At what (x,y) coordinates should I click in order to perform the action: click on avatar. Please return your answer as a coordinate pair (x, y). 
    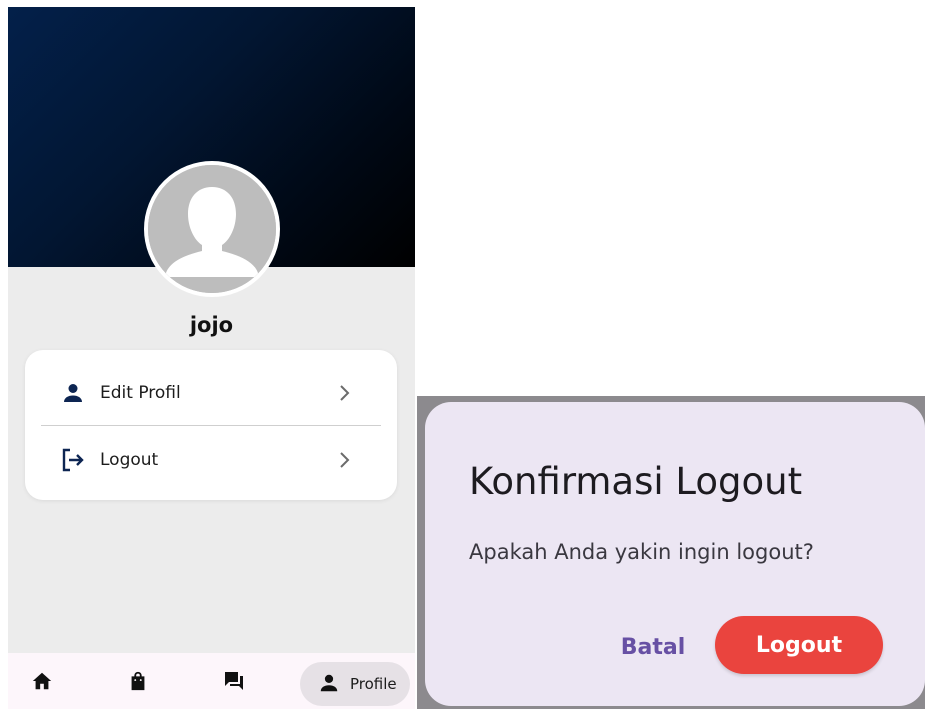
    Looking at the image, I should click on (212, 229).